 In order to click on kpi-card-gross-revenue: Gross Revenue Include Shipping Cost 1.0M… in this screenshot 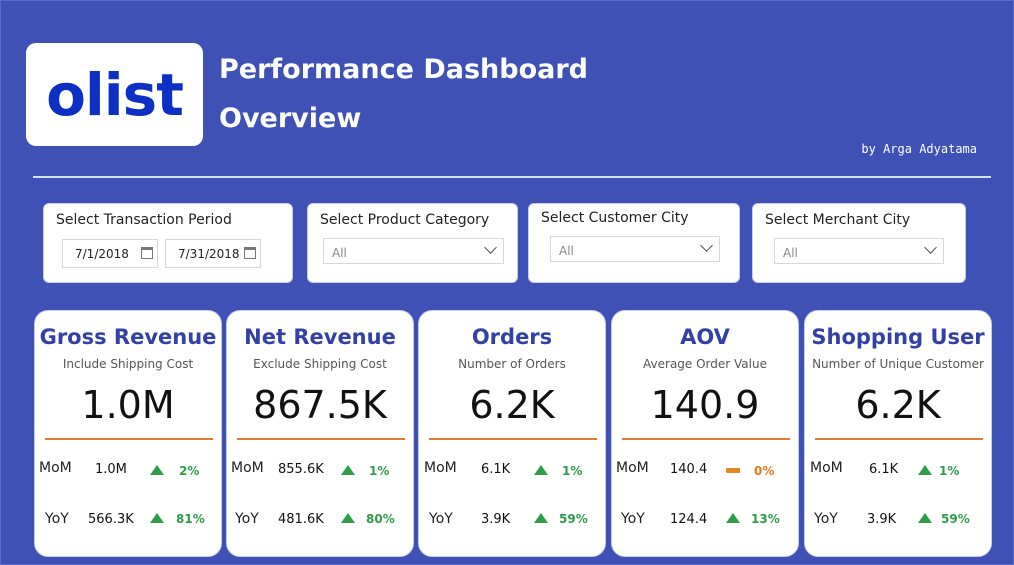, I will do `click(128, 433)`.